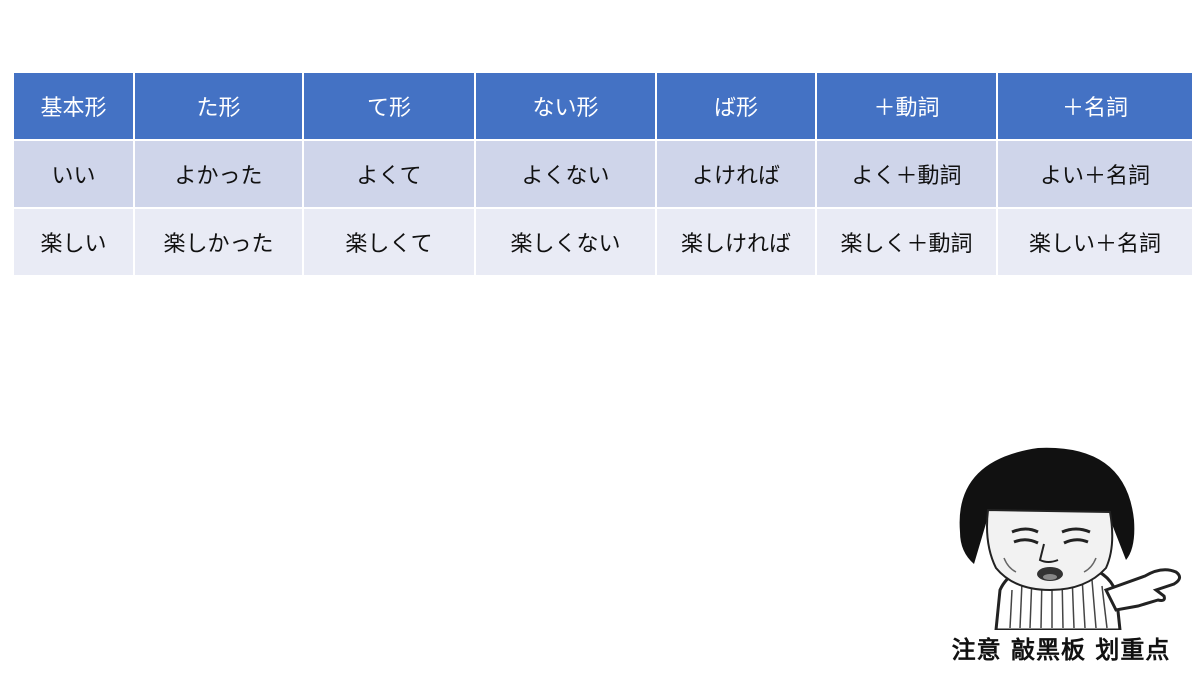 Image resolution: width=1200 pixels, height=675 pixels. I want to click on meme-character-illustration, so click(1070, 538).